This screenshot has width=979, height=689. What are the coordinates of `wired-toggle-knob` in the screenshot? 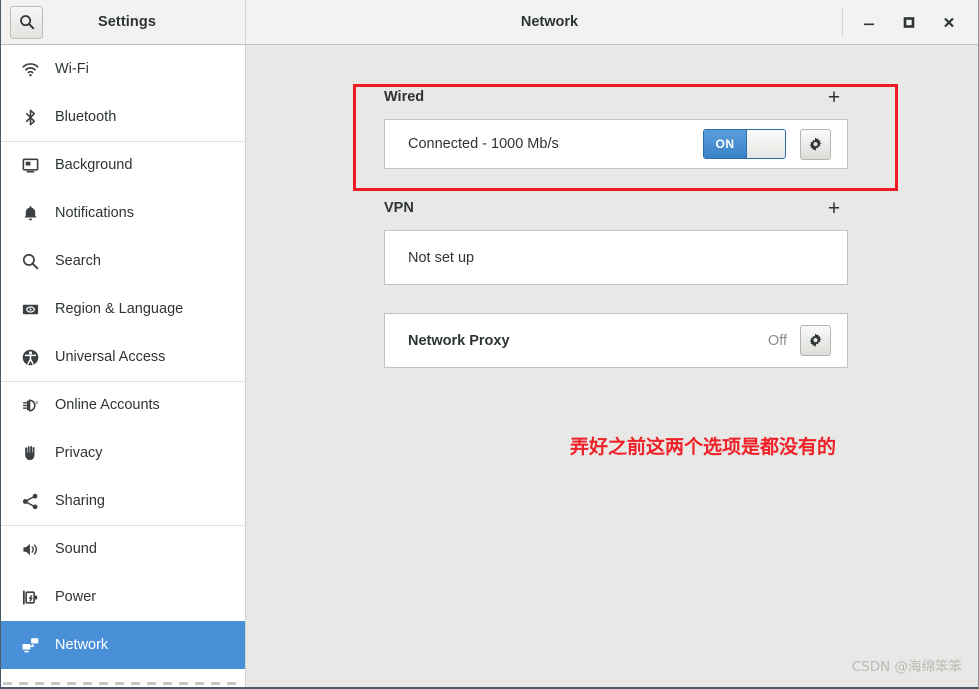 It's located at (765, 144).